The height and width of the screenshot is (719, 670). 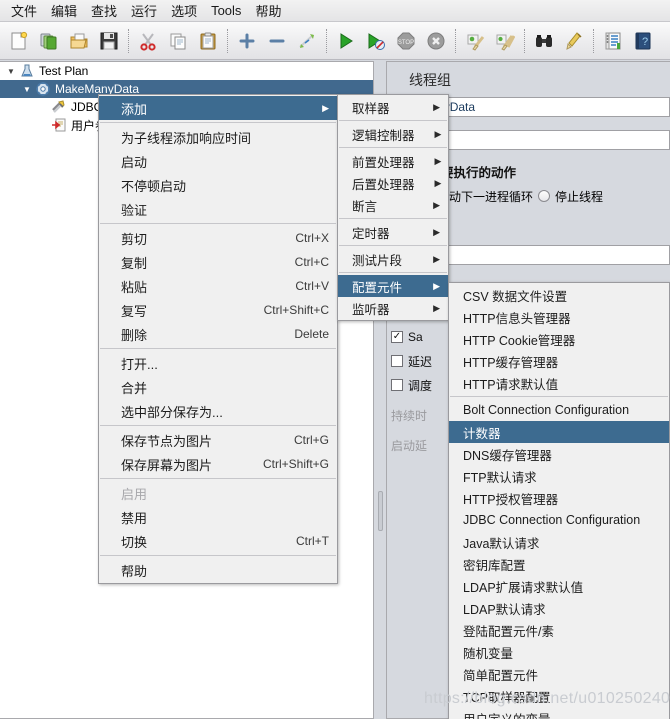 What do you see at coordinates (277, 41) in the screenshot?
I see `collapse-minus-icon` at bounding box center [277, 41].